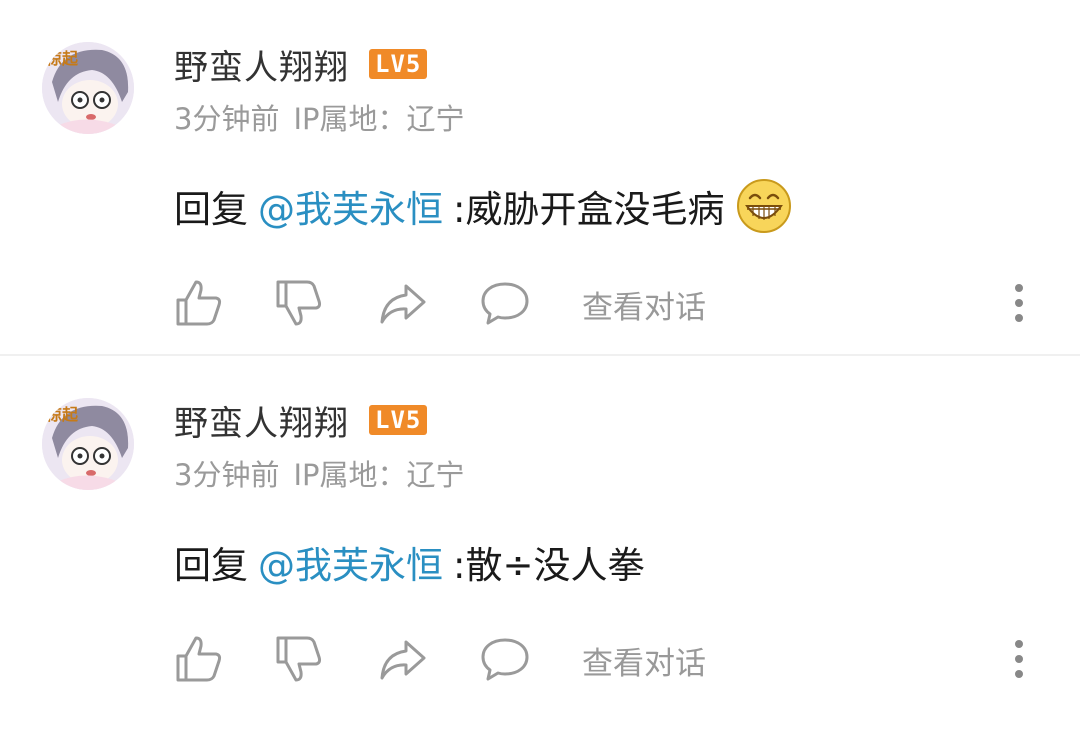 The image size is (1080, 732). I want to click on grinning-face-emoji, so click(764, 206).